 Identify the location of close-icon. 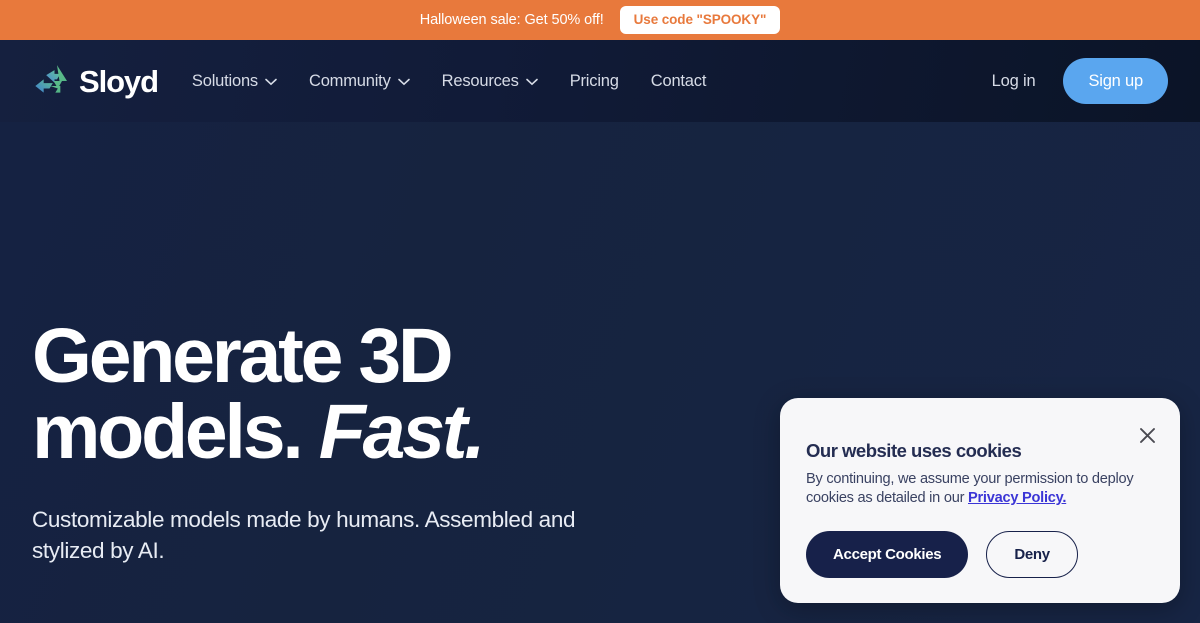
(1147, 435).